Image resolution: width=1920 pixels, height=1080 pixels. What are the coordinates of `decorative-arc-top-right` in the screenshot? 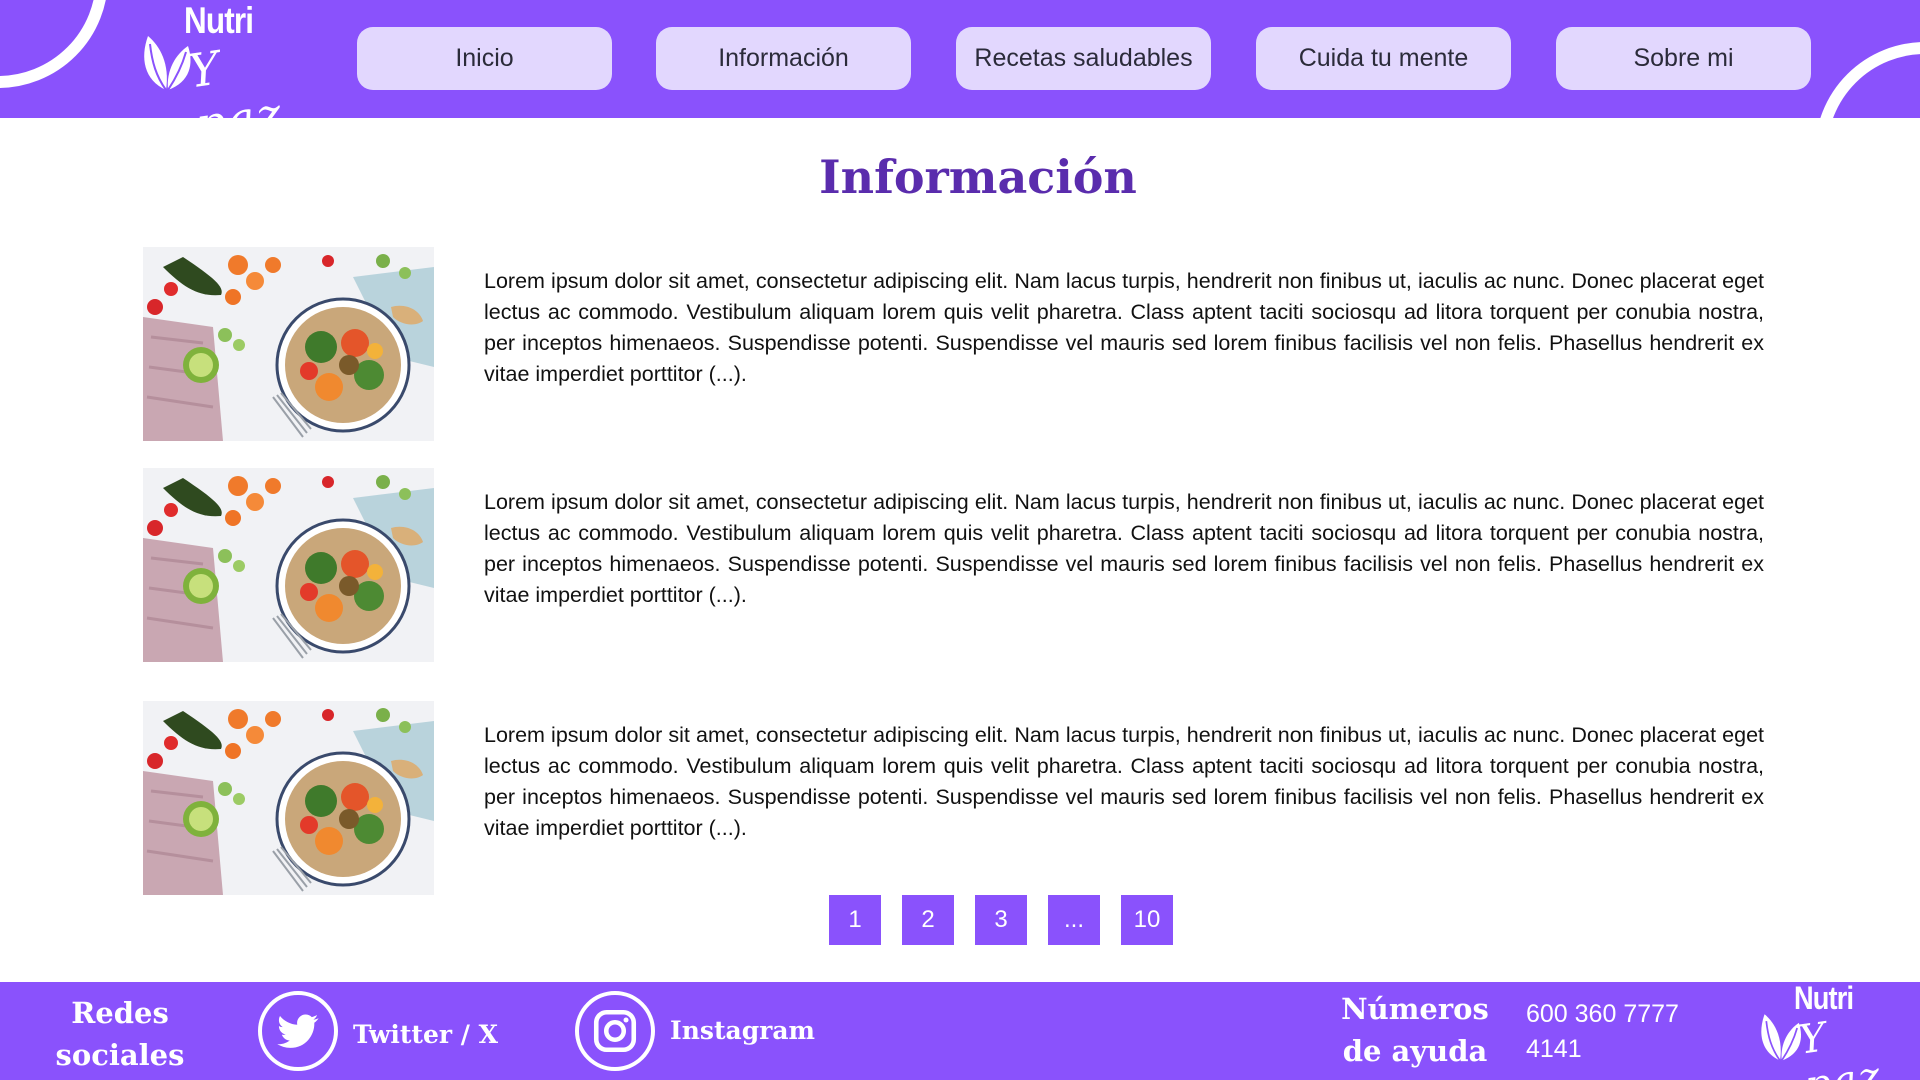 It's located at (1867, 80).